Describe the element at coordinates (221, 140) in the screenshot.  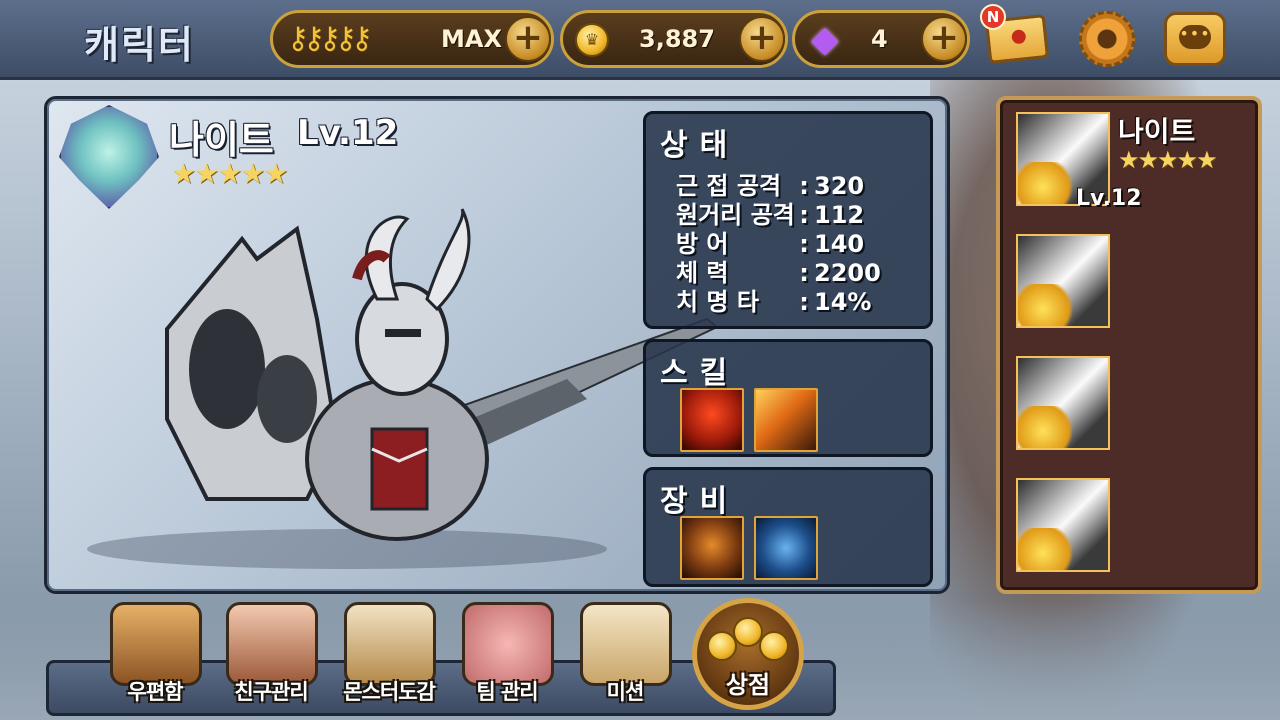
I see `character-name: 나이트` at that location.